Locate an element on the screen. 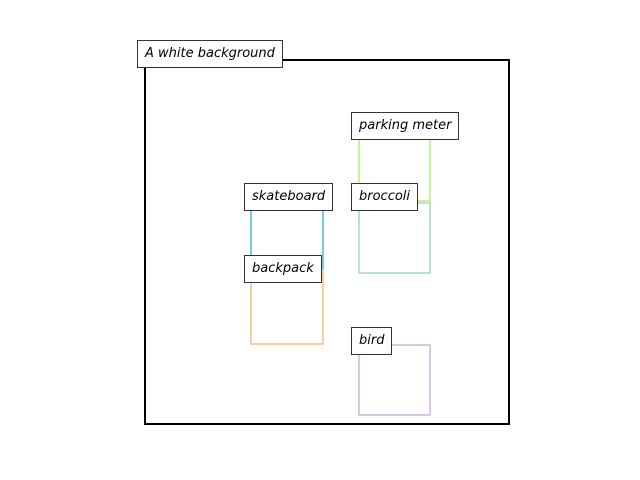 Image resolution: width=640 pixels, height=480 pixels. background-label: A white background is located at coordinates (210, 54).